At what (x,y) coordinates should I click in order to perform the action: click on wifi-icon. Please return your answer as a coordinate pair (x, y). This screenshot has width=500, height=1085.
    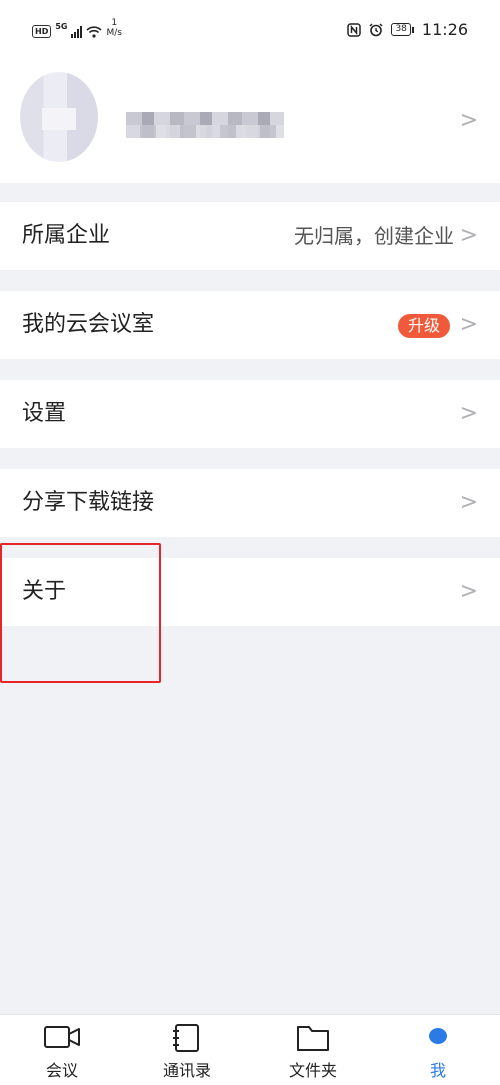
    Looking at the image, I should click on (94, 32).